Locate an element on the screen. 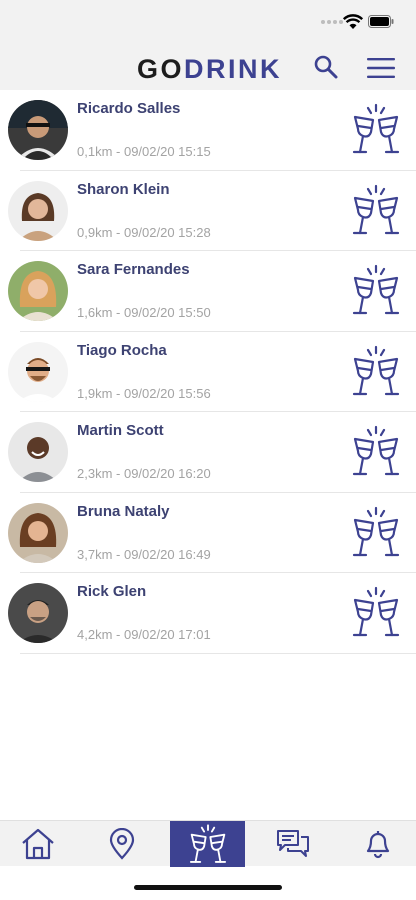  list-item: Martin Scott 2,3km - 09/02/20 16:20 is located at coordinates (208, 452).